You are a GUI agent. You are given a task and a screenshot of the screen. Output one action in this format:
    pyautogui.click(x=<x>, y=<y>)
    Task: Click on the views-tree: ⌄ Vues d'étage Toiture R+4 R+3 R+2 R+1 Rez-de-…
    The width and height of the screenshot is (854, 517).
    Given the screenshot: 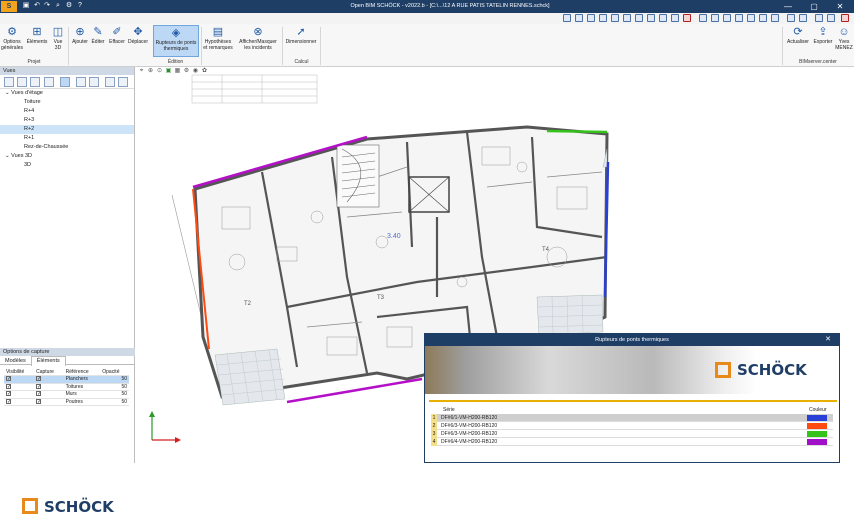 What is the action you would take?
    pyautogui.click(x=67, y=129)
    